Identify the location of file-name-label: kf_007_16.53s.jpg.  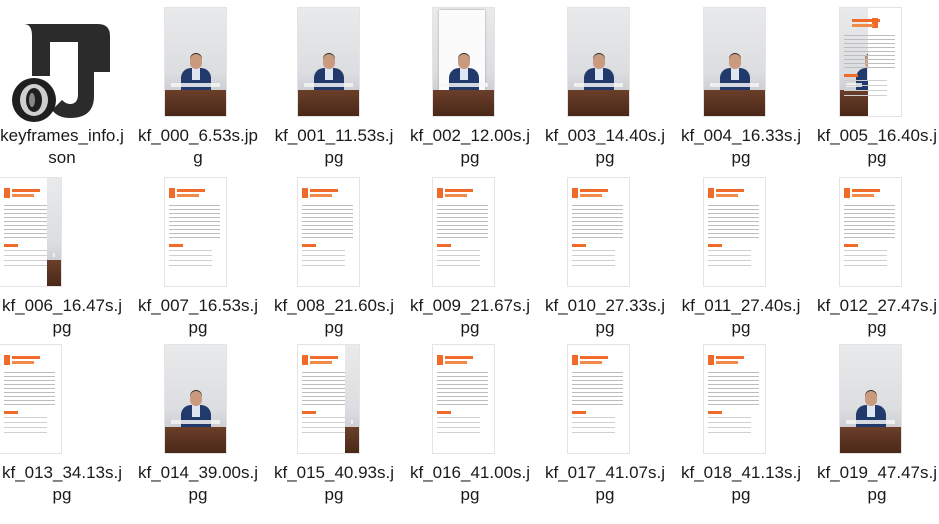
(198, 316).